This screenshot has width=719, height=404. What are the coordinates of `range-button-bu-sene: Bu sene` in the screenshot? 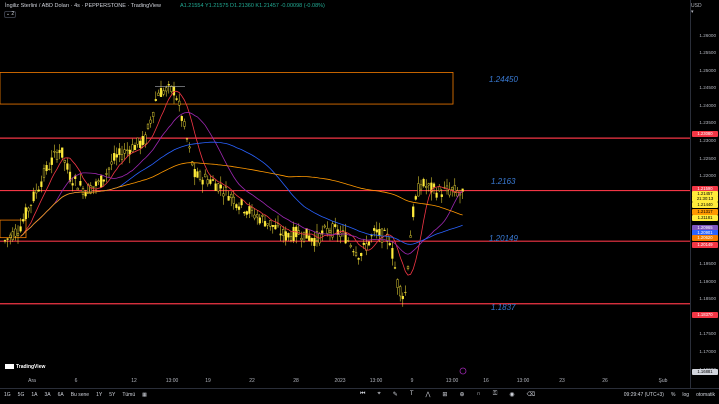 It's located at (80, 395).